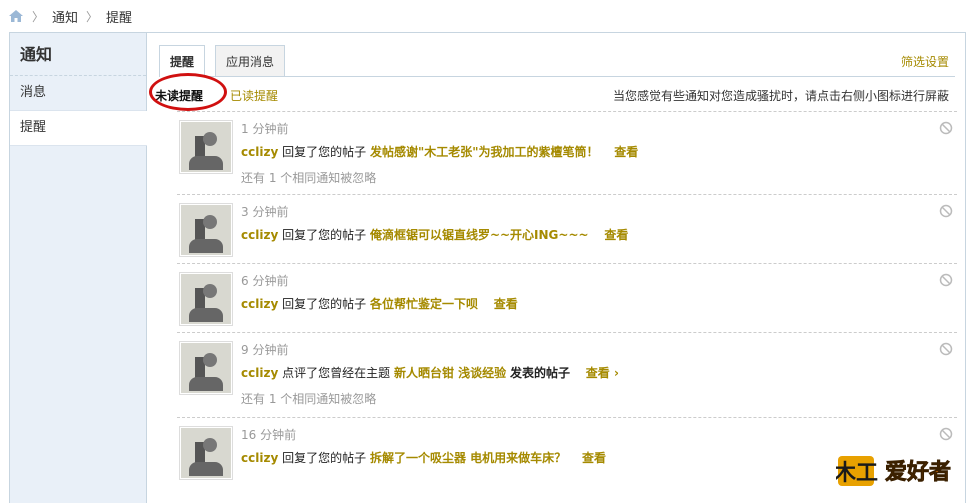 The image size is (969, 503). What do you see at coordinates (65, 16) in the screenshot?
I see `breadcrumb-item-notifications: 通知` at bounding box center [65, 16].